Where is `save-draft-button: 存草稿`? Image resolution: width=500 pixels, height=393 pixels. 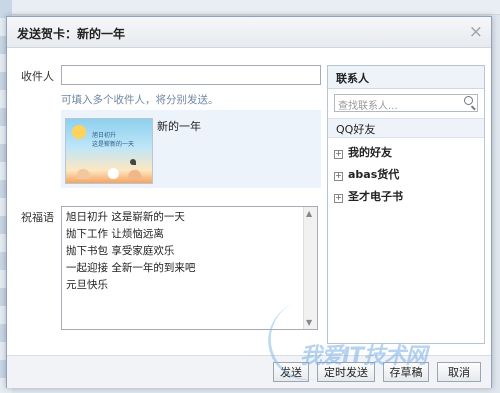 save-draft-button: 存草稿 is located at coordinates (406, 372).